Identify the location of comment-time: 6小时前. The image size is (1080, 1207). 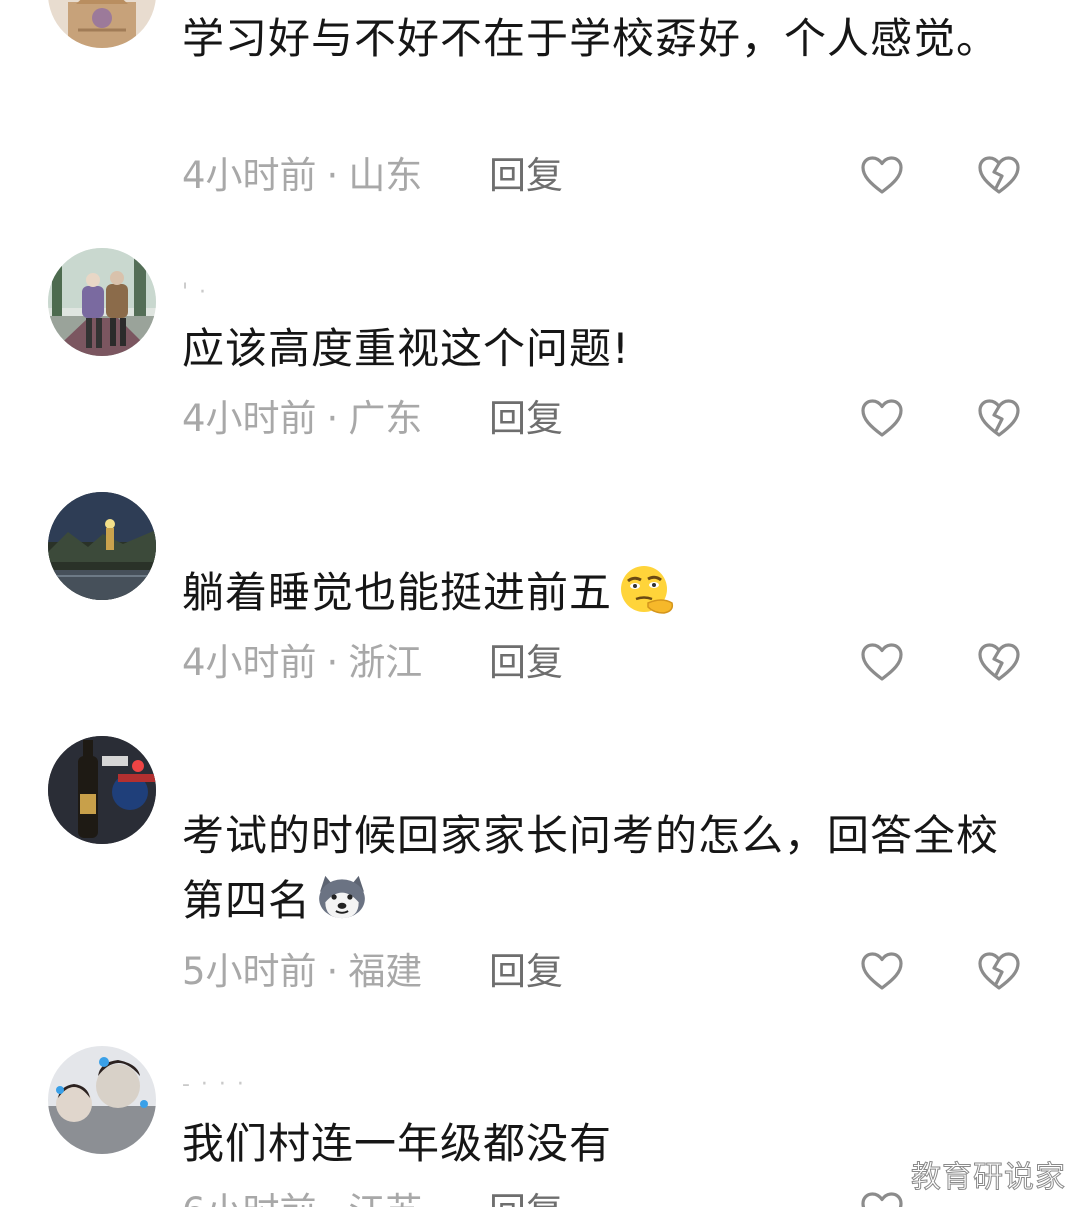
(249, 1198).